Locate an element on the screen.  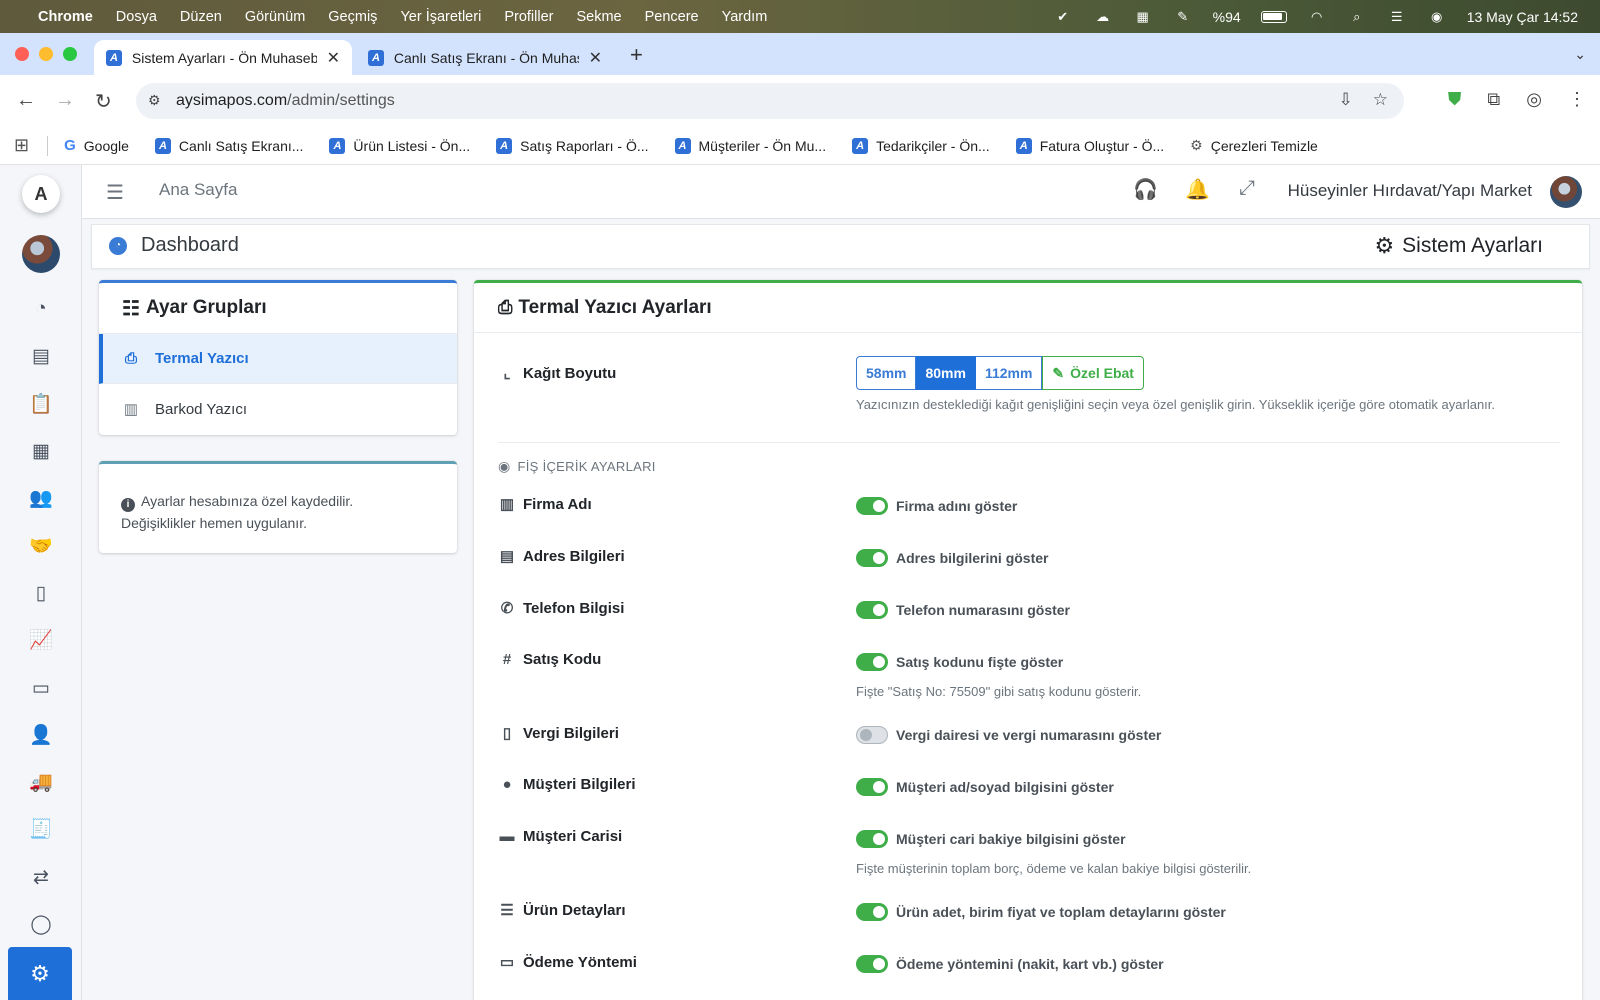
sales-code-toggle: Satış kodunu fişte göster is located at coordinates (959, 662).